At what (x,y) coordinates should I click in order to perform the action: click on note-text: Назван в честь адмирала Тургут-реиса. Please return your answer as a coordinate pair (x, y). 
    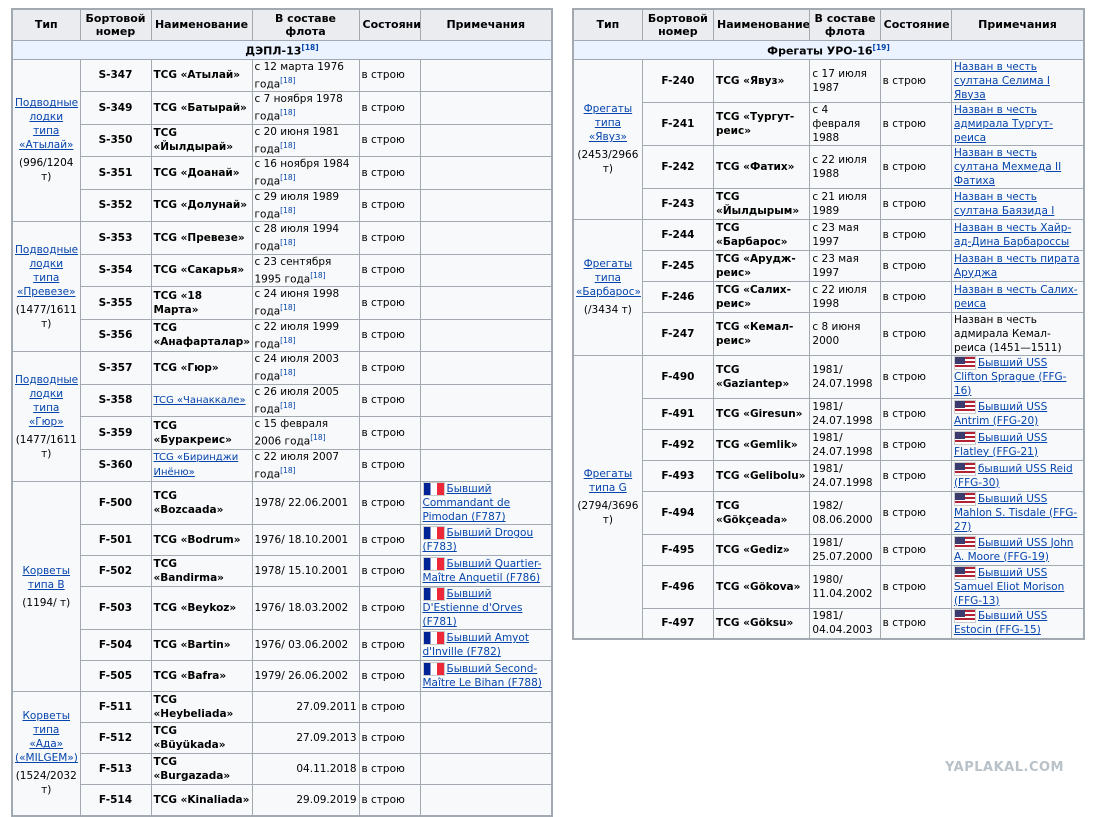
    Looking at the image, I should click on (1003, 124).